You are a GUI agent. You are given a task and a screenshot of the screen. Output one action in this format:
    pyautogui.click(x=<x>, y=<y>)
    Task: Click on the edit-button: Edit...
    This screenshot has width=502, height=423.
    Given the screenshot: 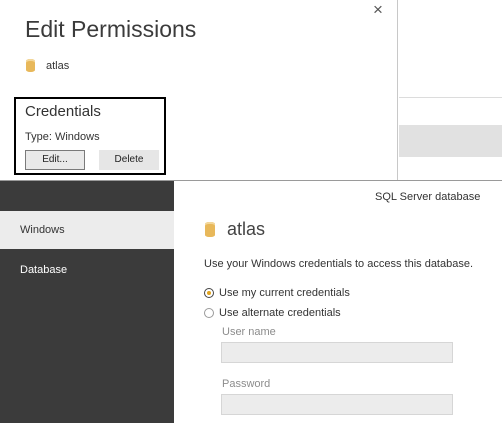 What is the action you would take?
    pyautogui.click(x=55, y=160)
    